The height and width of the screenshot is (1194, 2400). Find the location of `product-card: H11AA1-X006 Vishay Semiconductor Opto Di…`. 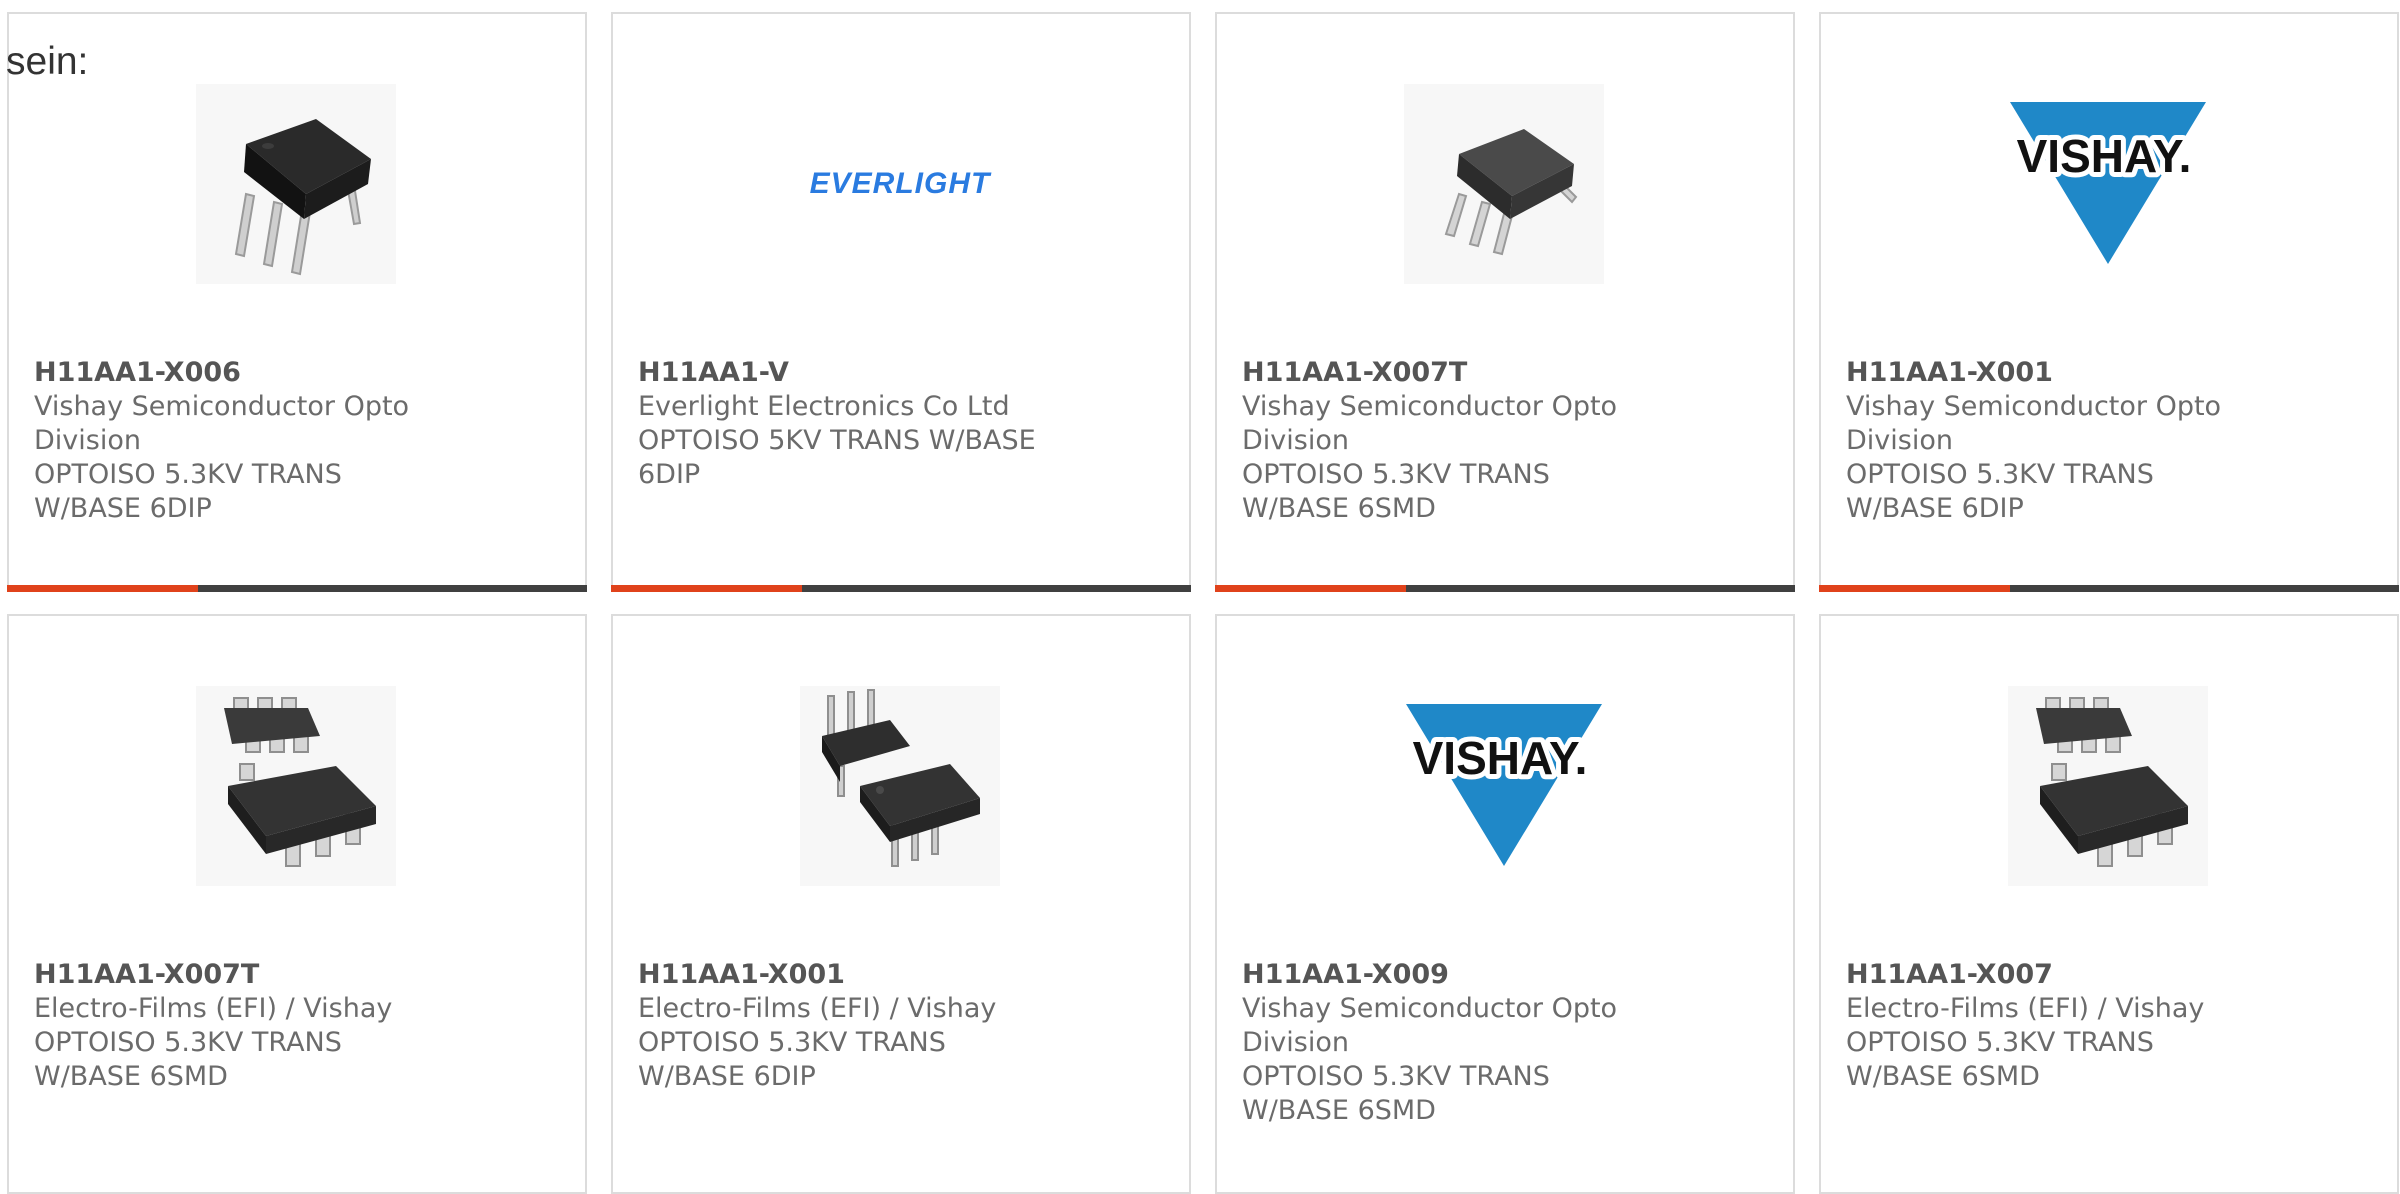

product-card: H11AA1-X006 Vishay Semiconductor Opto Di… is located at coordinates (297, 302).